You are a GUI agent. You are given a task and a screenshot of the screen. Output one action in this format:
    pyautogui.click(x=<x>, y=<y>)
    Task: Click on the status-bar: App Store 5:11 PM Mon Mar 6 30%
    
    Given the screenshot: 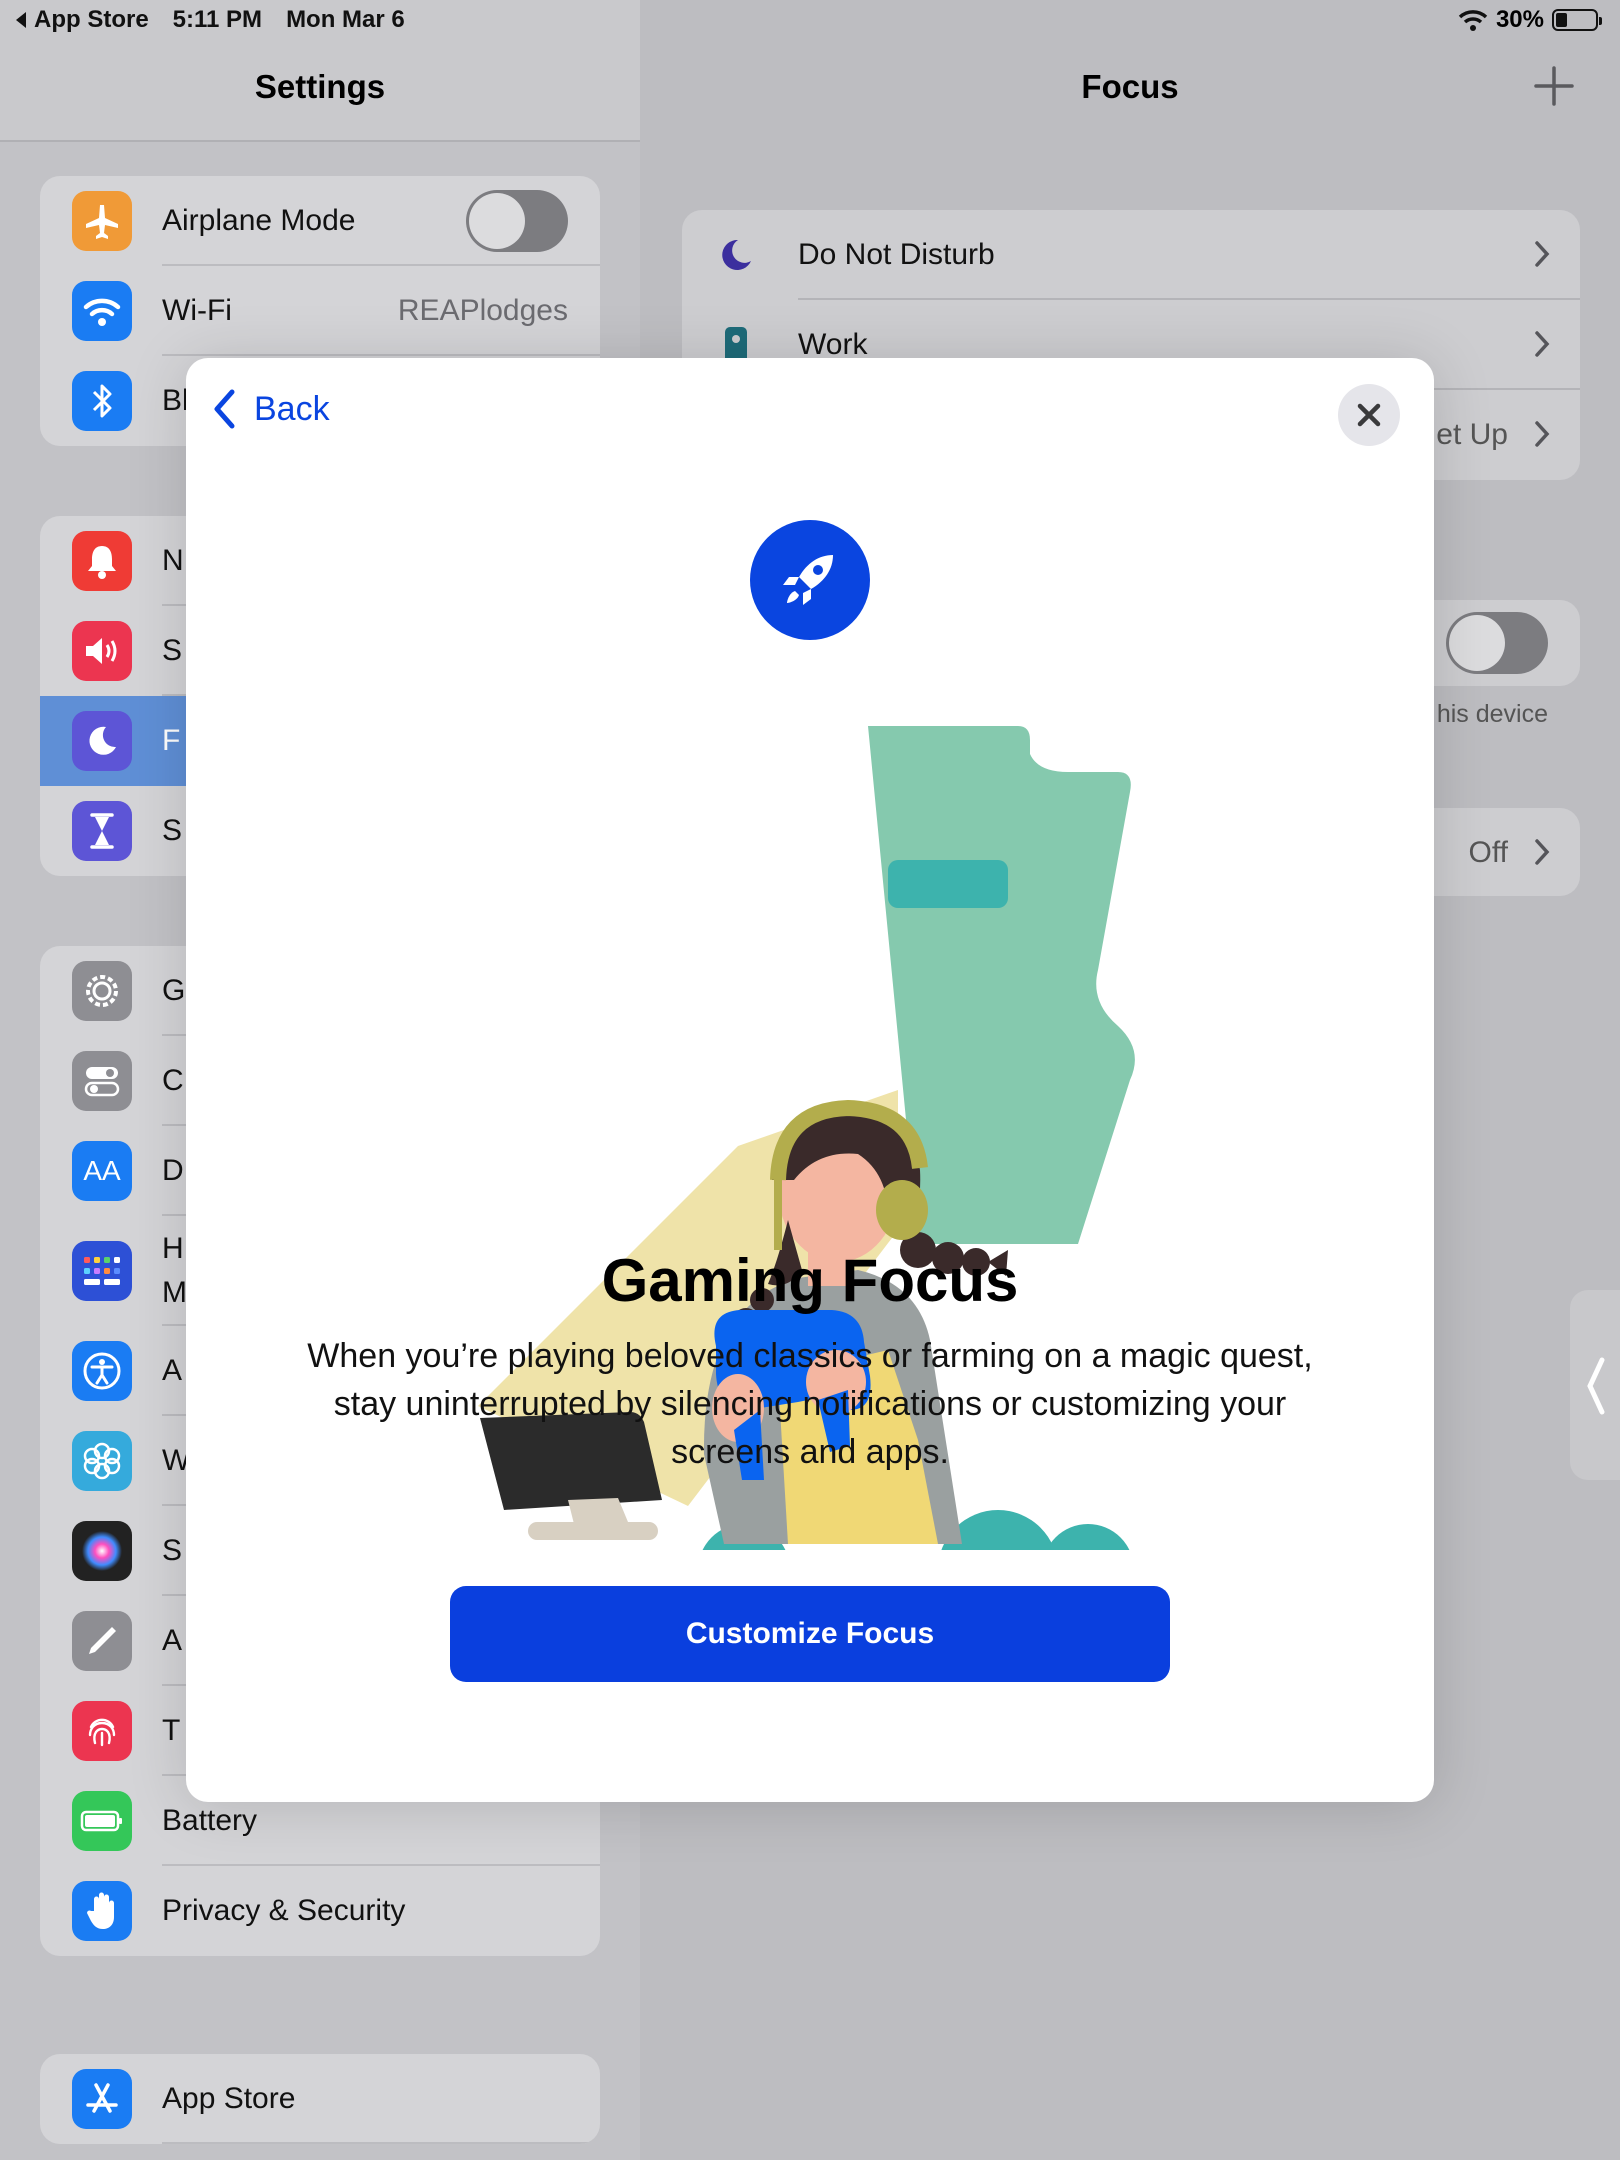 What is the action you would take?
    pyautogui.click(x=810, y=20)
    